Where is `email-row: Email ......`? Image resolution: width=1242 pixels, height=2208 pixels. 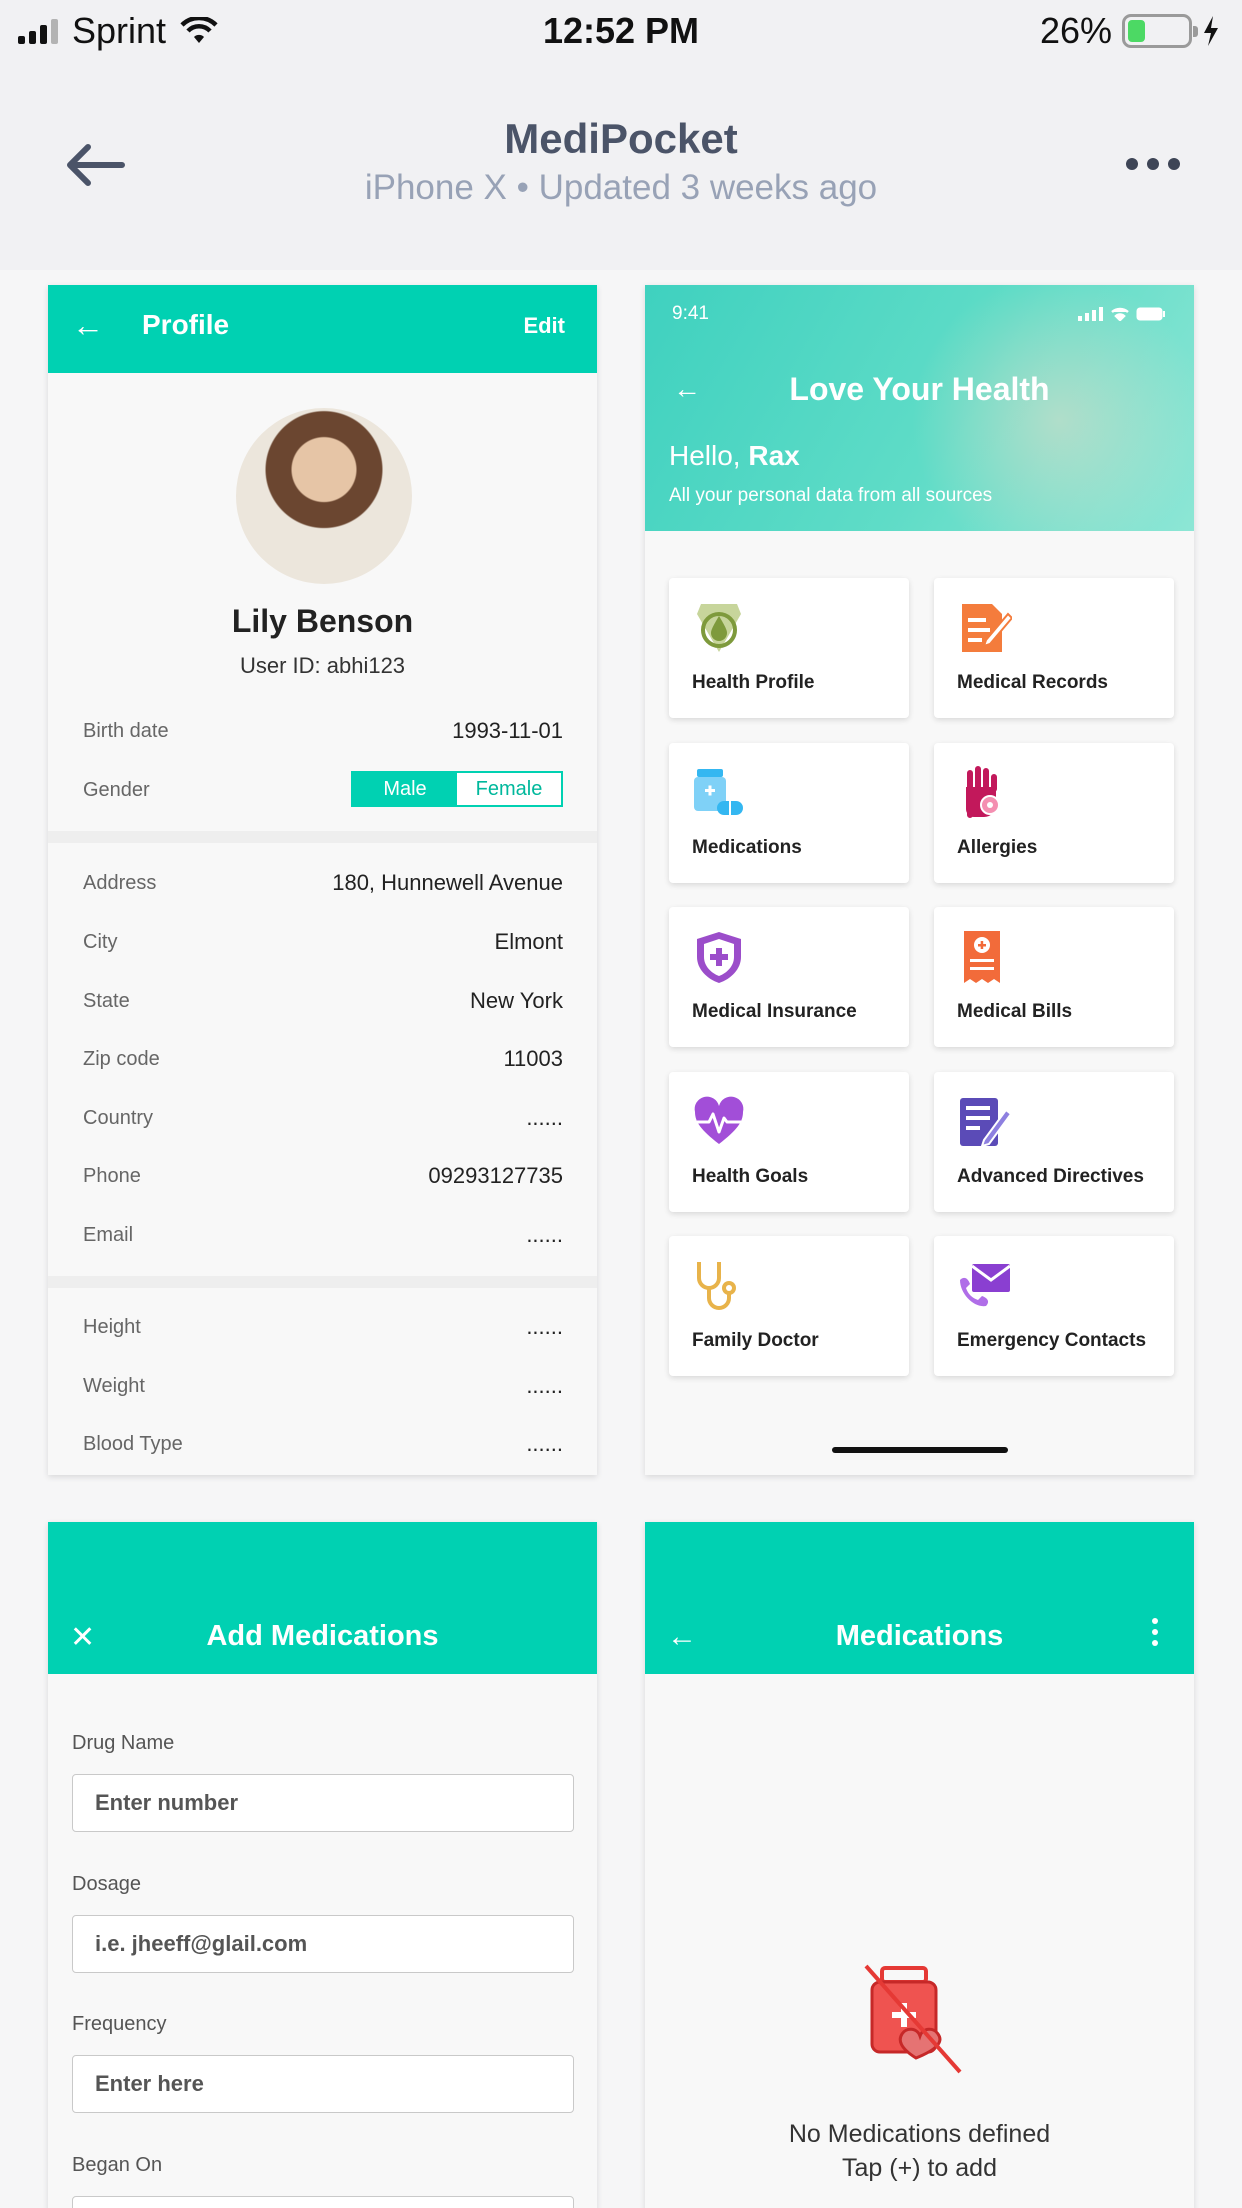 email-row: Email ...... is located at coordinates (323, 1236).